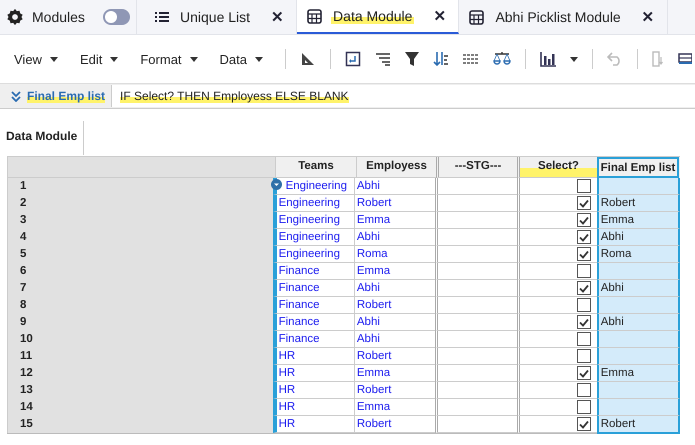 The width and height of the screenshot is (695, 445). Describe the element at coordinates (140, 305) in the screenshot. I see `row-number: 8` at that location.